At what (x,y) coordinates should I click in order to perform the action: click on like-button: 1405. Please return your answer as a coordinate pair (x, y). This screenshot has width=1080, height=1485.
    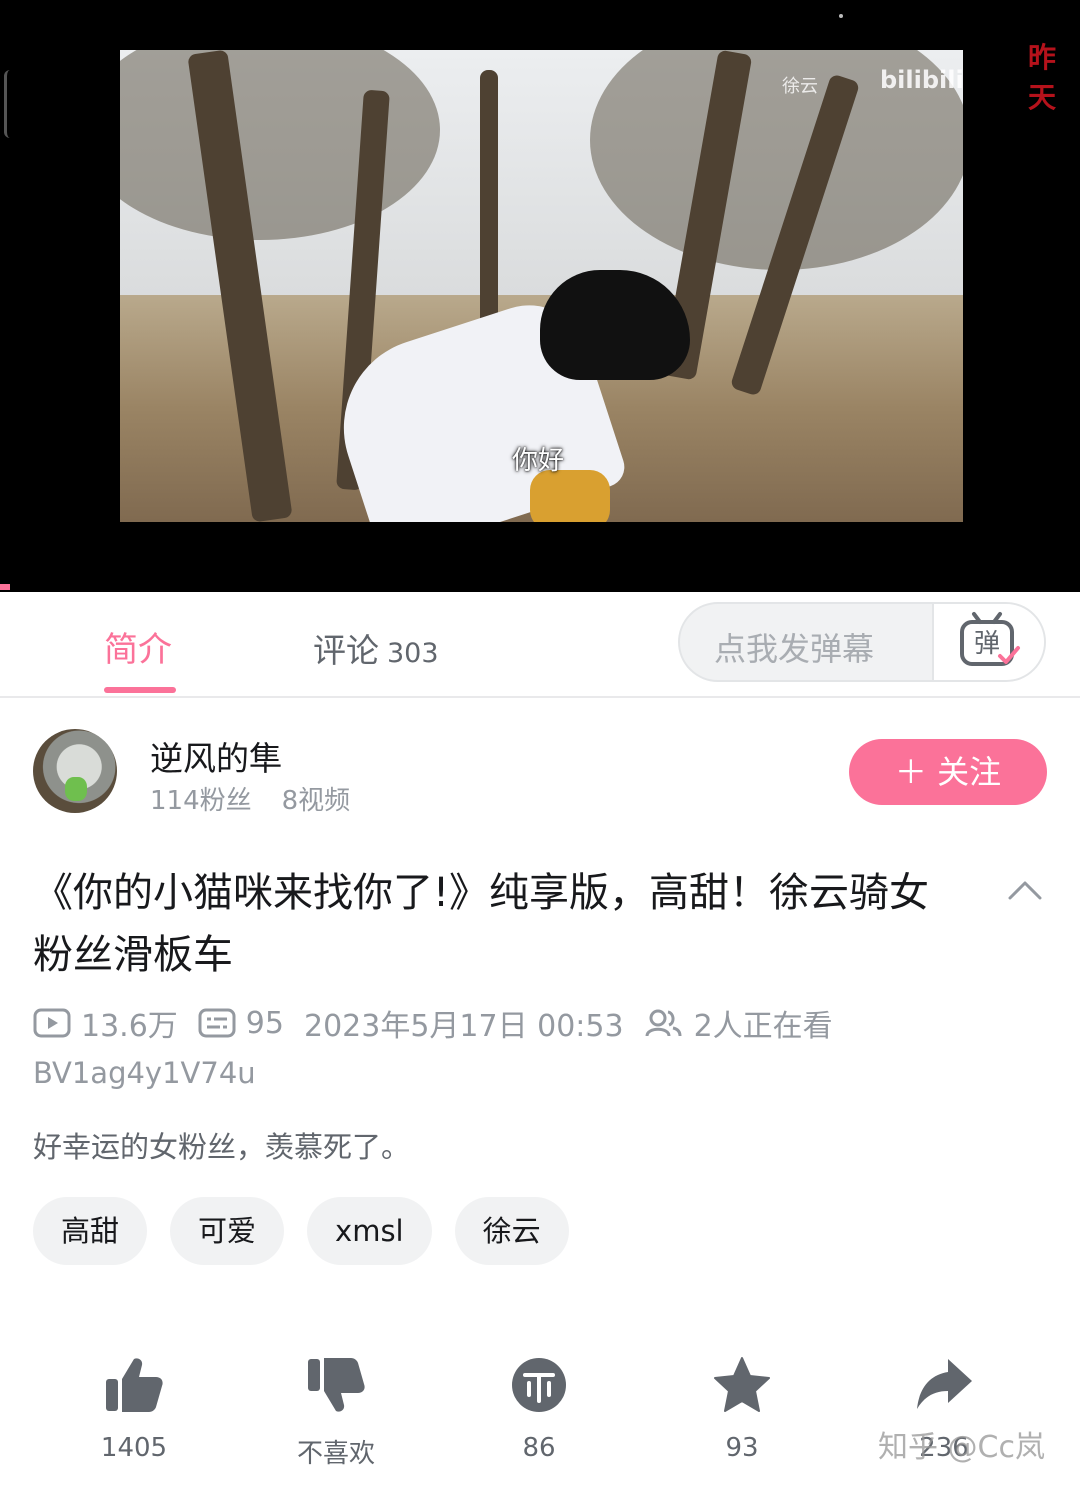
    Looking at the image, I should click on (134, 1409).